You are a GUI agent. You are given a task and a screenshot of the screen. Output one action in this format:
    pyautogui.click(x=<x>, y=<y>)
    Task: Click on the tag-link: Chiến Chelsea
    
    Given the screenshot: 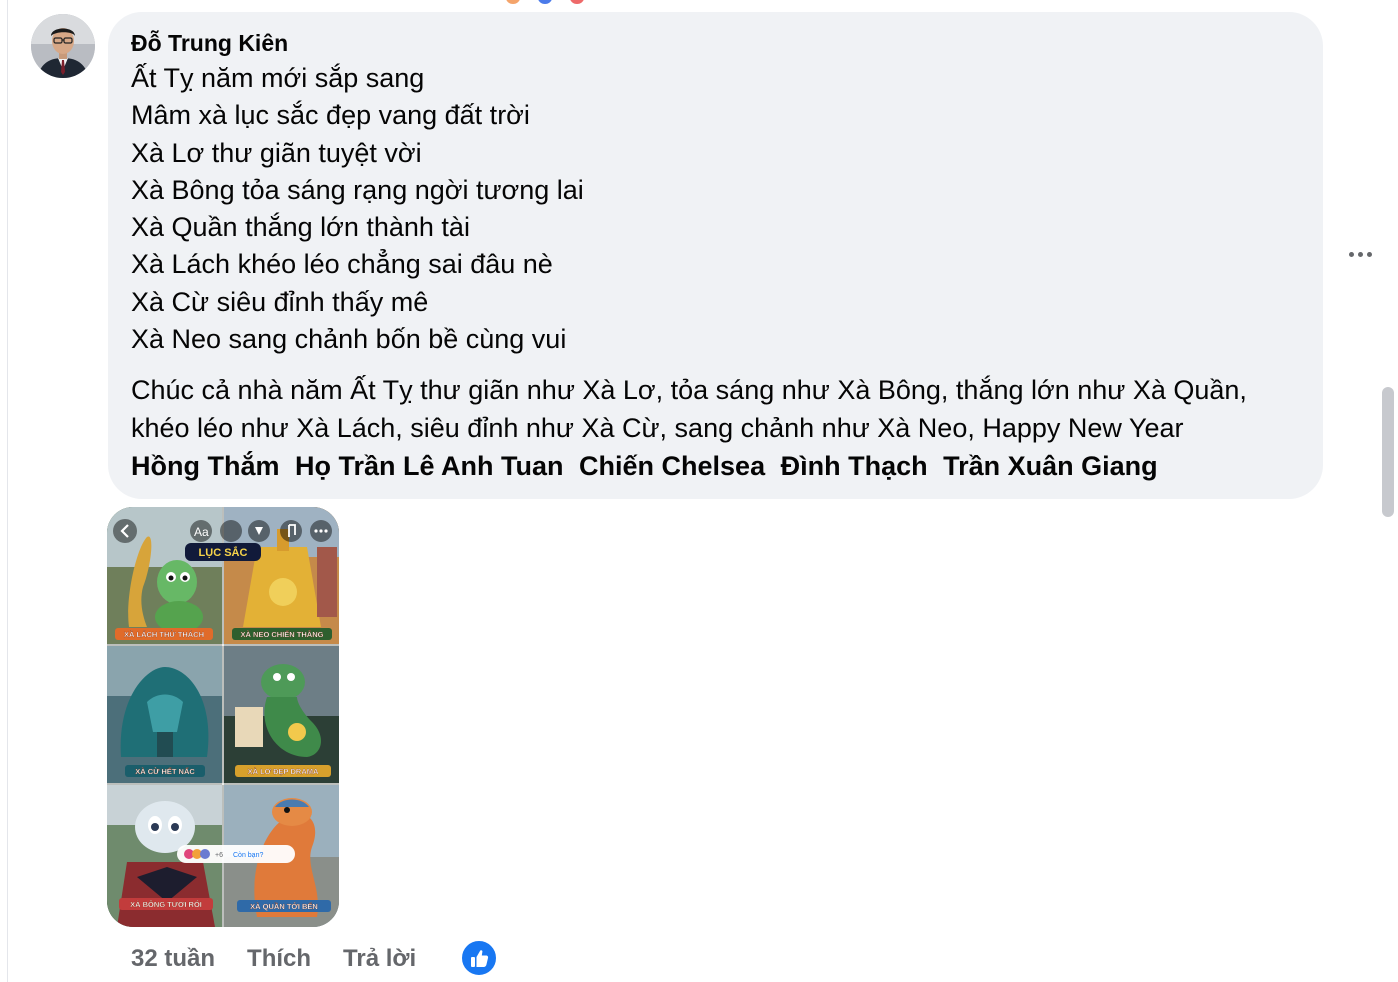 What is the action you would take?
    pyautogui.click(x=672, y=466)
    